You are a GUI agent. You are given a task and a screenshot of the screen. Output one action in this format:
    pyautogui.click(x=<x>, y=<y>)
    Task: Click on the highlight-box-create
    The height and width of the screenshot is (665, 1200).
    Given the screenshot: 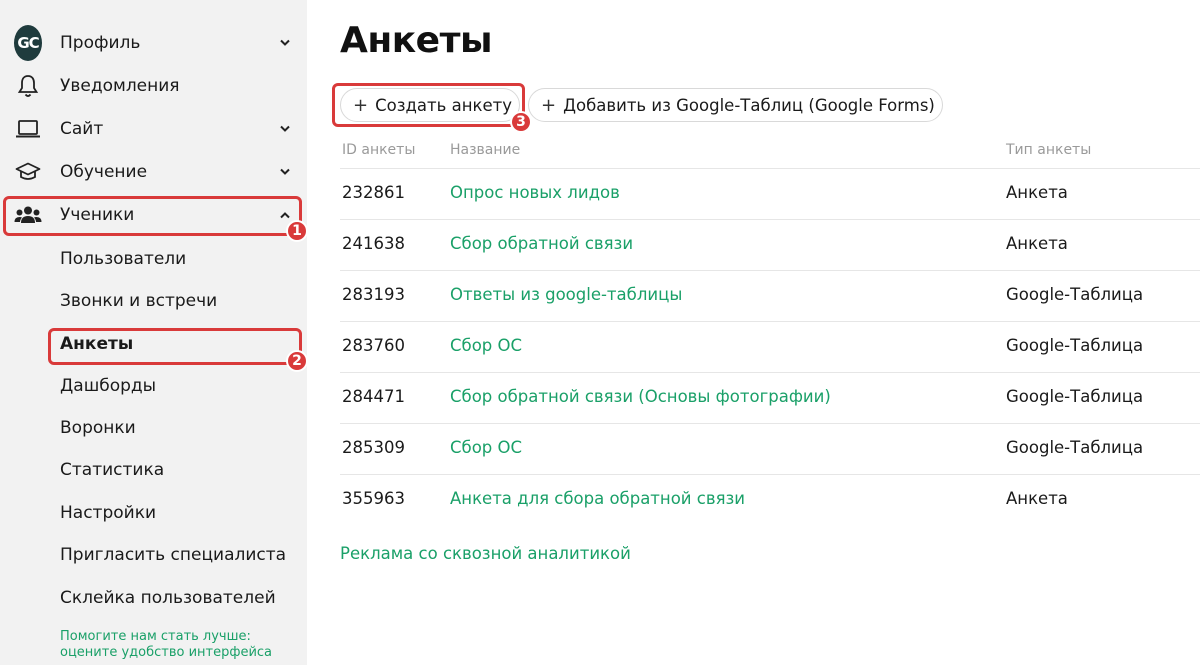 What is the action you would take?
    pyautogui.click(x=428, y=105)
    